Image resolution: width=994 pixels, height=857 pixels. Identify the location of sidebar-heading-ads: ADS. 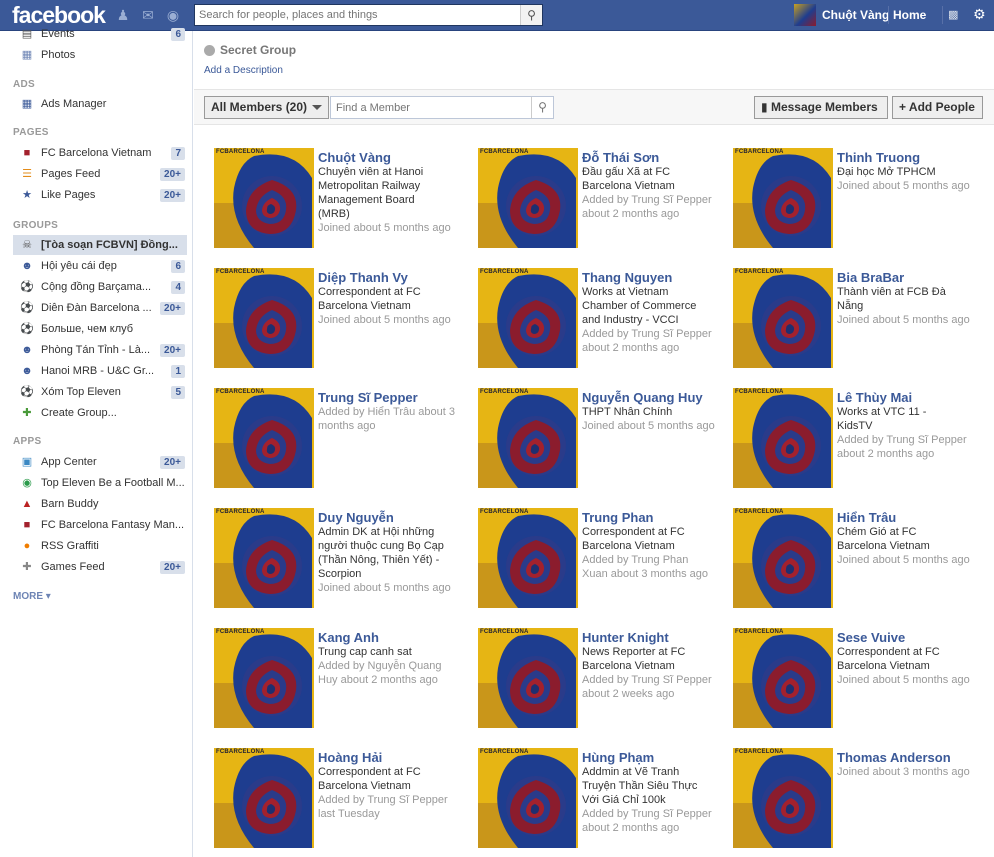
(24, 84).